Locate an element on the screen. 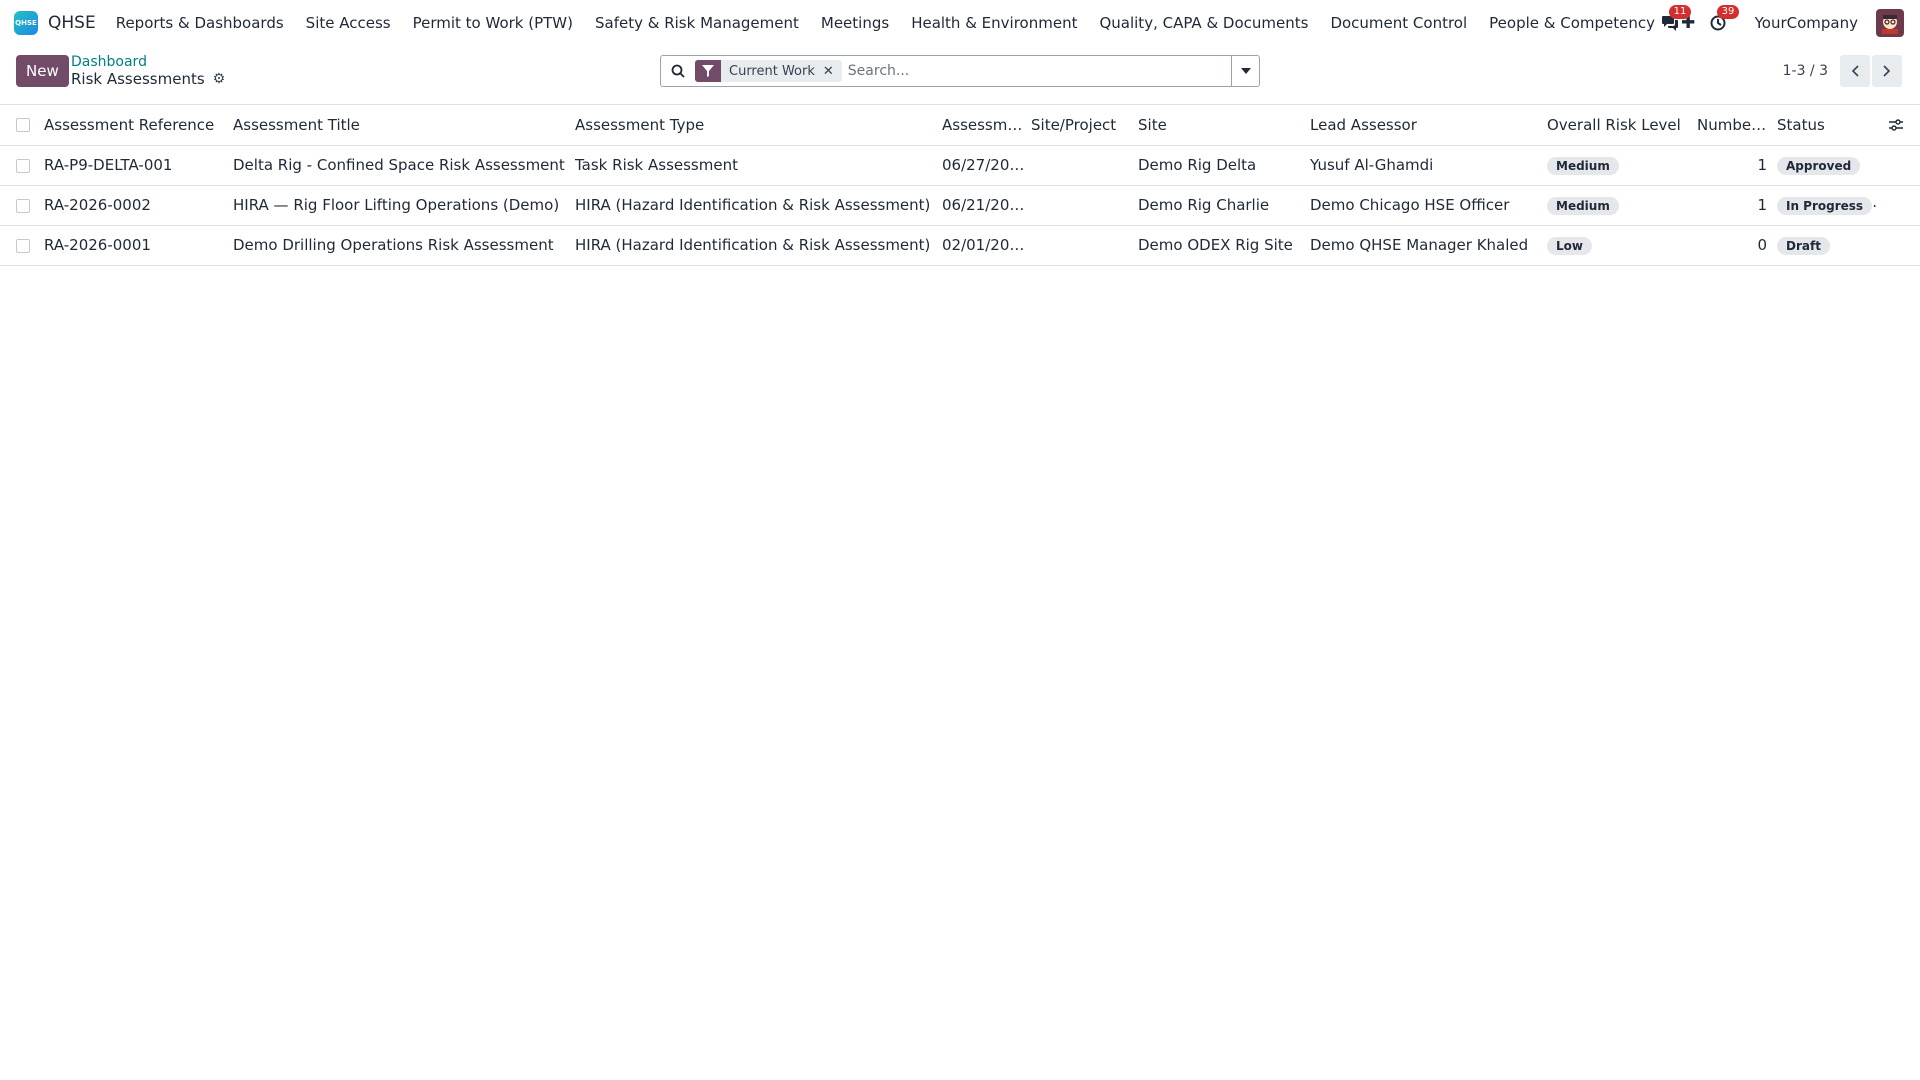  cell-reference: RA-2026-0001 is located at coordinates (138, 245).